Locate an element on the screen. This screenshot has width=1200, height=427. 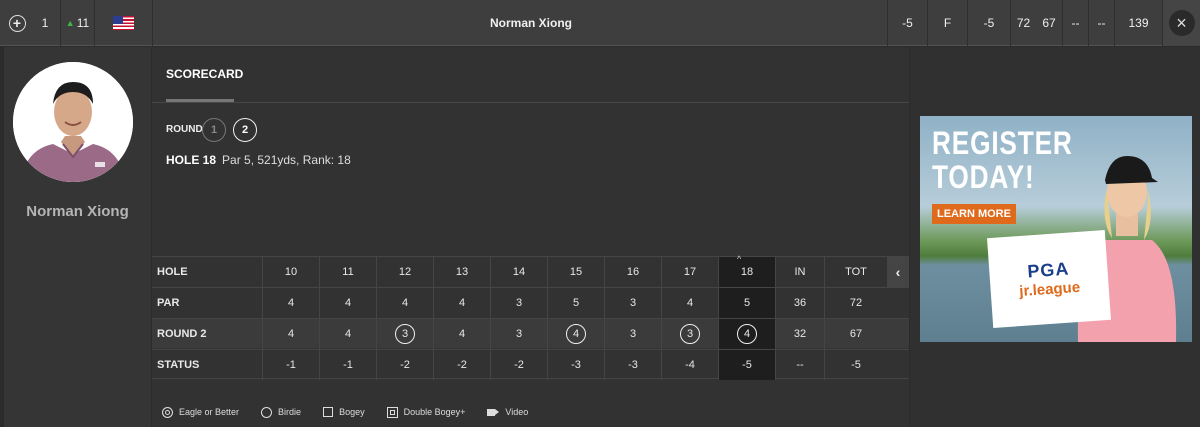
player-name: Norman Xiong is located at coordinates (519, 23).